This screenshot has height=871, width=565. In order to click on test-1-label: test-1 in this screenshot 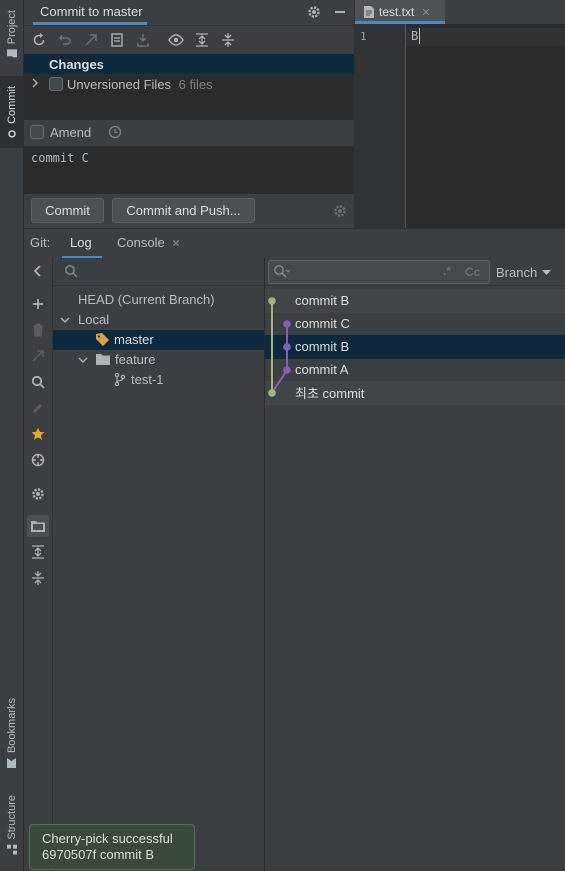, I will do `click(147, 379)`.